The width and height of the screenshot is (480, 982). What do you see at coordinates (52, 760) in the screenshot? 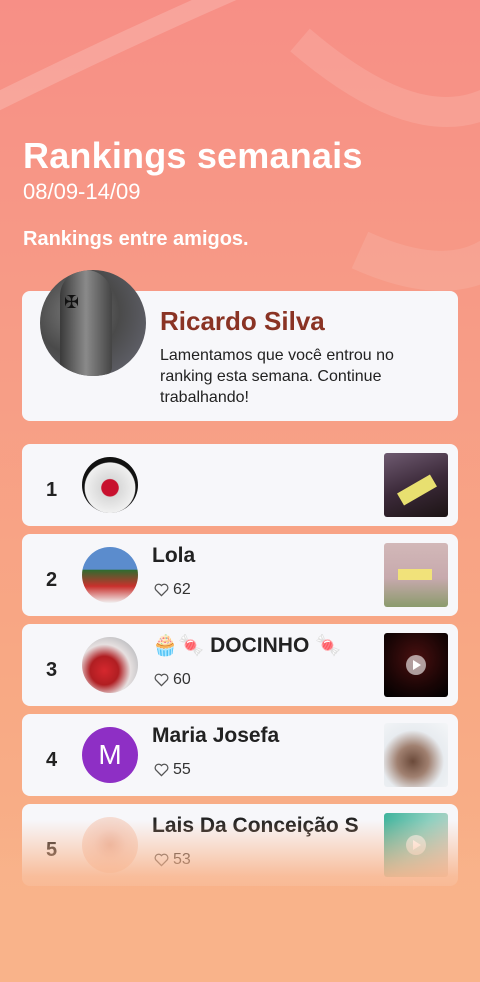
I see `rank-number: 4` at bounding box center [52, 760].